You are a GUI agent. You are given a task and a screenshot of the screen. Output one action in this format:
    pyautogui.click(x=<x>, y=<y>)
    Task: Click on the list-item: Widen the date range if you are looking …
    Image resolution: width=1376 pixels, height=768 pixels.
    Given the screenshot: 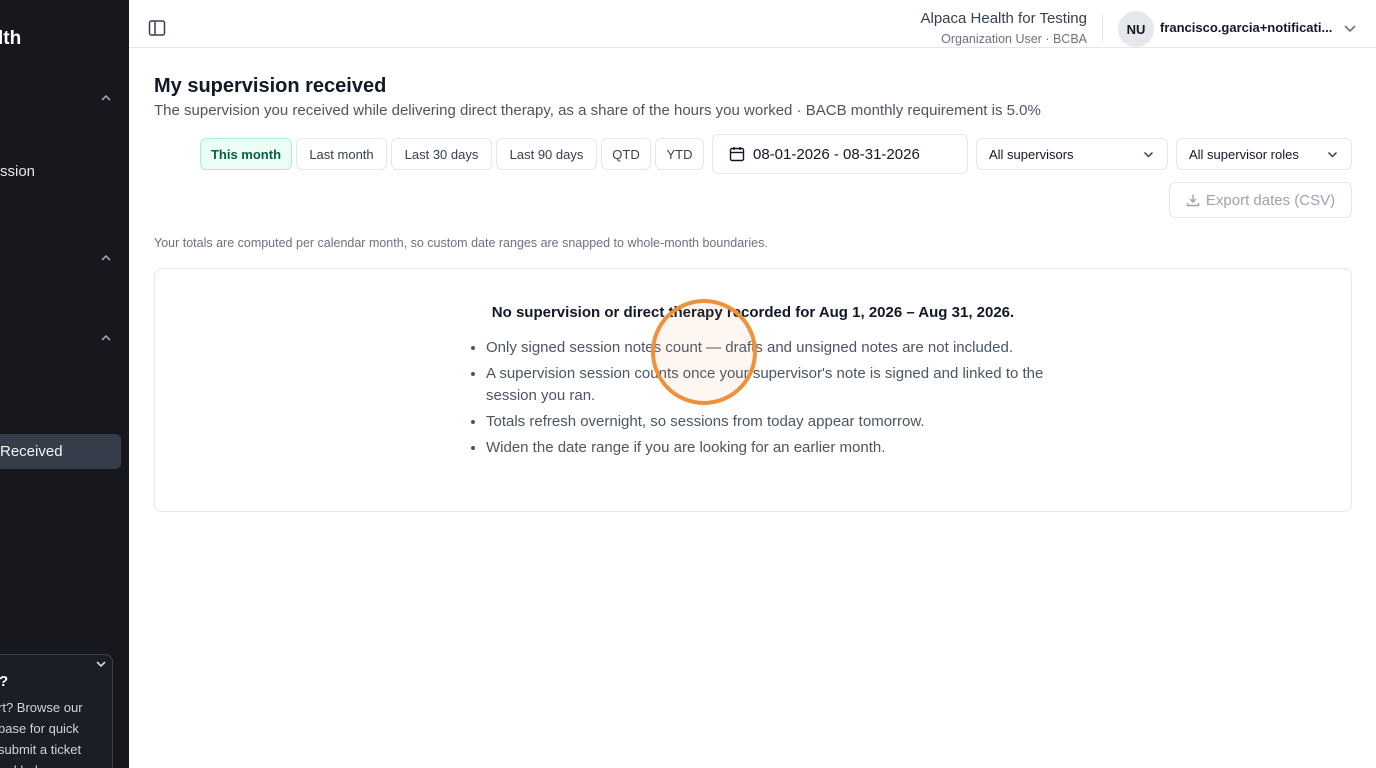 What is the action you would take?
    pyautogui.click(x=766, y=448)
    